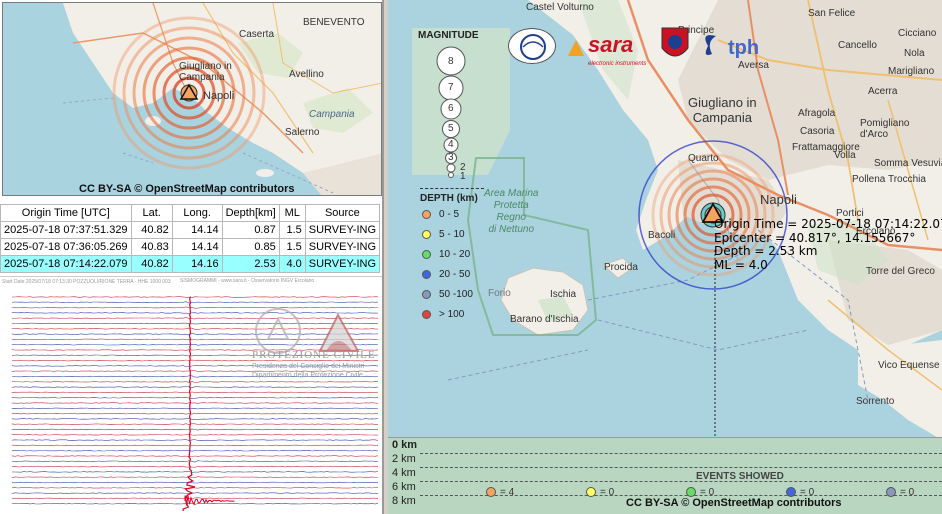 This screenshot has width=942, height=514. What do you see at coordinates (405, 445) in the screenshot?
I see `depth-axis-label: 0 km` at bounding box center [405, 445].